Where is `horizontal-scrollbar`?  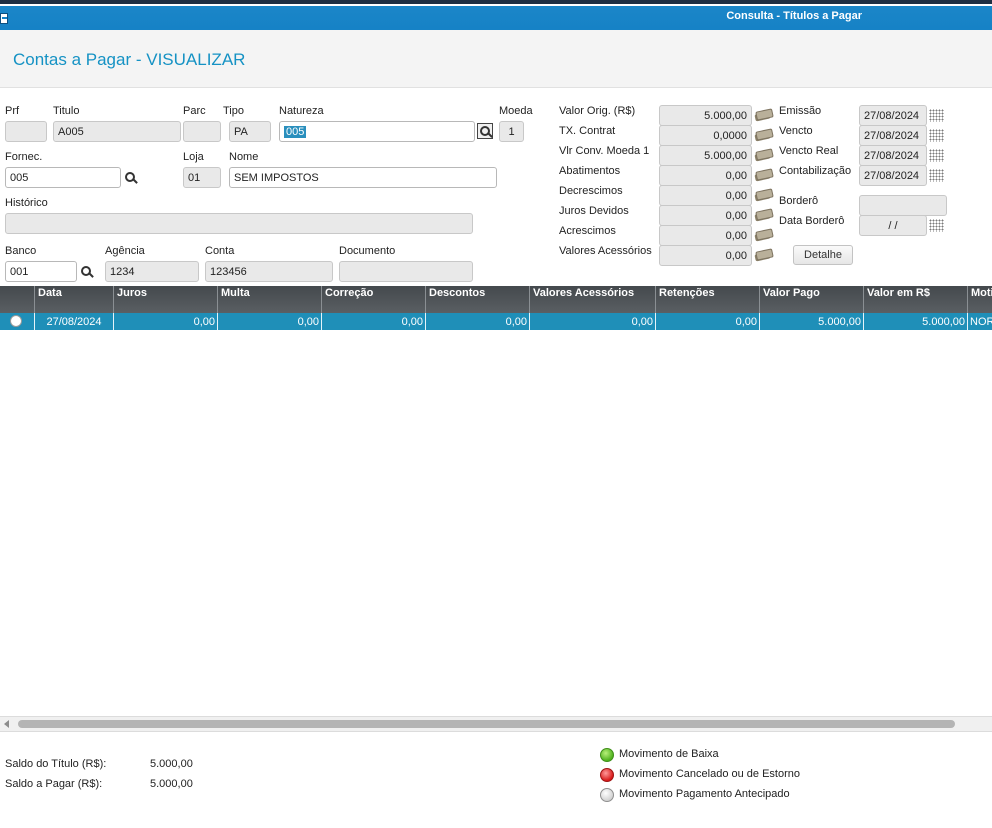
horizontal-scrollbar is located at coordinates (496, 724).